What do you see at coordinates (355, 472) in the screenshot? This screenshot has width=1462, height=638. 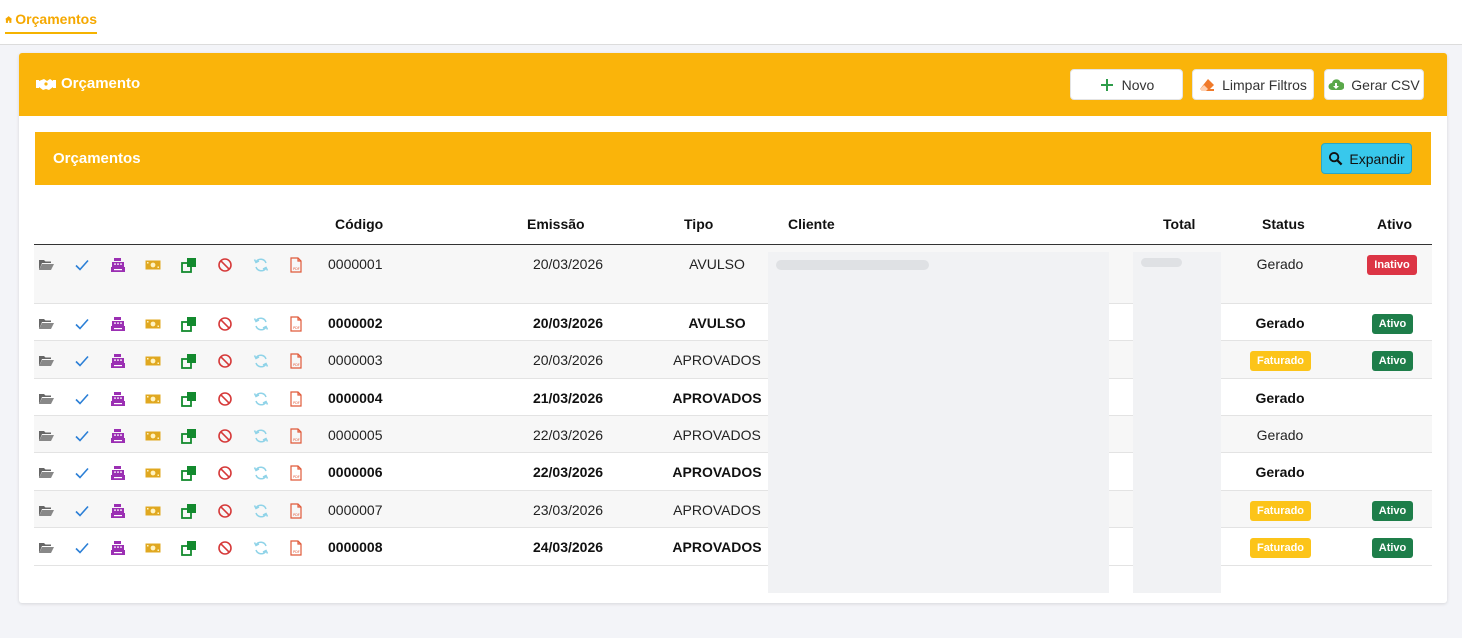 I see `codigo-cell: 0000006` at bounding box center [355, 472].